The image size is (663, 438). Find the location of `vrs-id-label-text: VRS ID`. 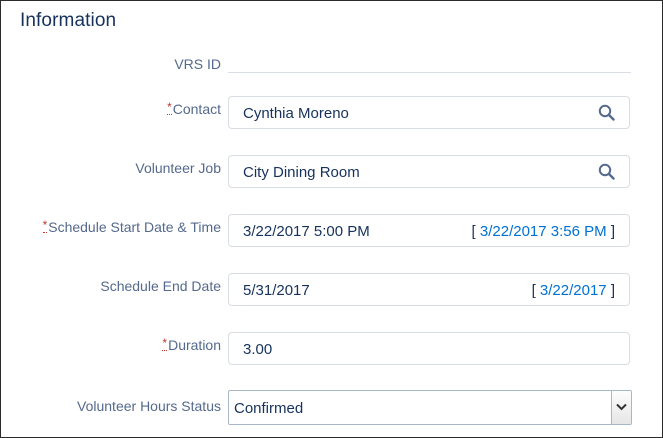

vrs-id-label-text: VRS ID is located at coordinates (197, 64).